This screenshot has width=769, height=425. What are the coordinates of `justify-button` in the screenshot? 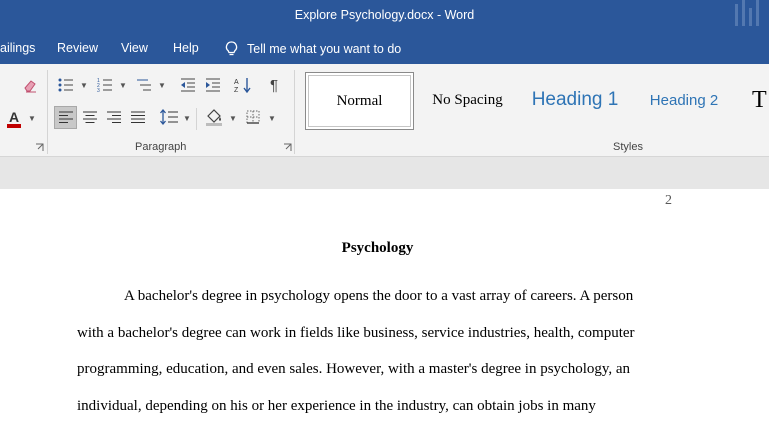 It's located at (137, 117).